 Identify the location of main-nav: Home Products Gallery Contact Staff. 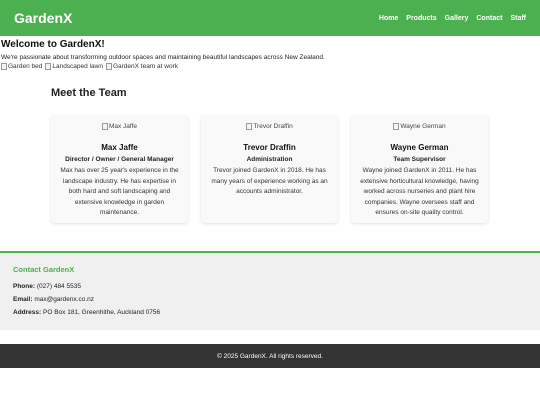
(452, 18).